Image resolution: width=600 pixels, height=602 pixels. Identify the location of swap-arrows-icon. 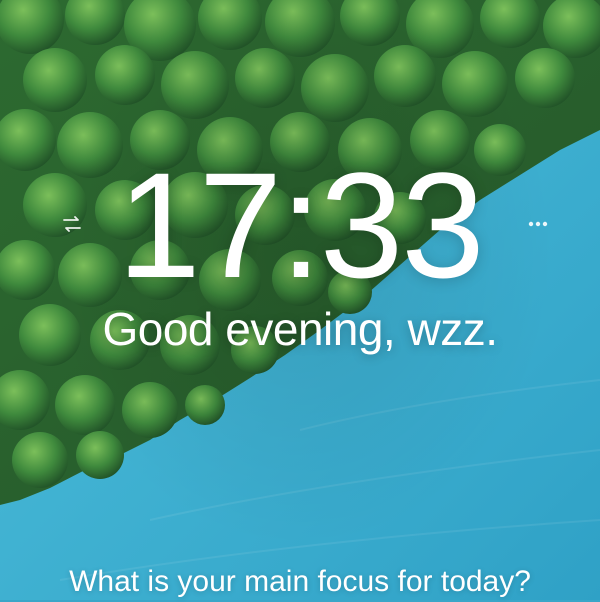
(72, 224).